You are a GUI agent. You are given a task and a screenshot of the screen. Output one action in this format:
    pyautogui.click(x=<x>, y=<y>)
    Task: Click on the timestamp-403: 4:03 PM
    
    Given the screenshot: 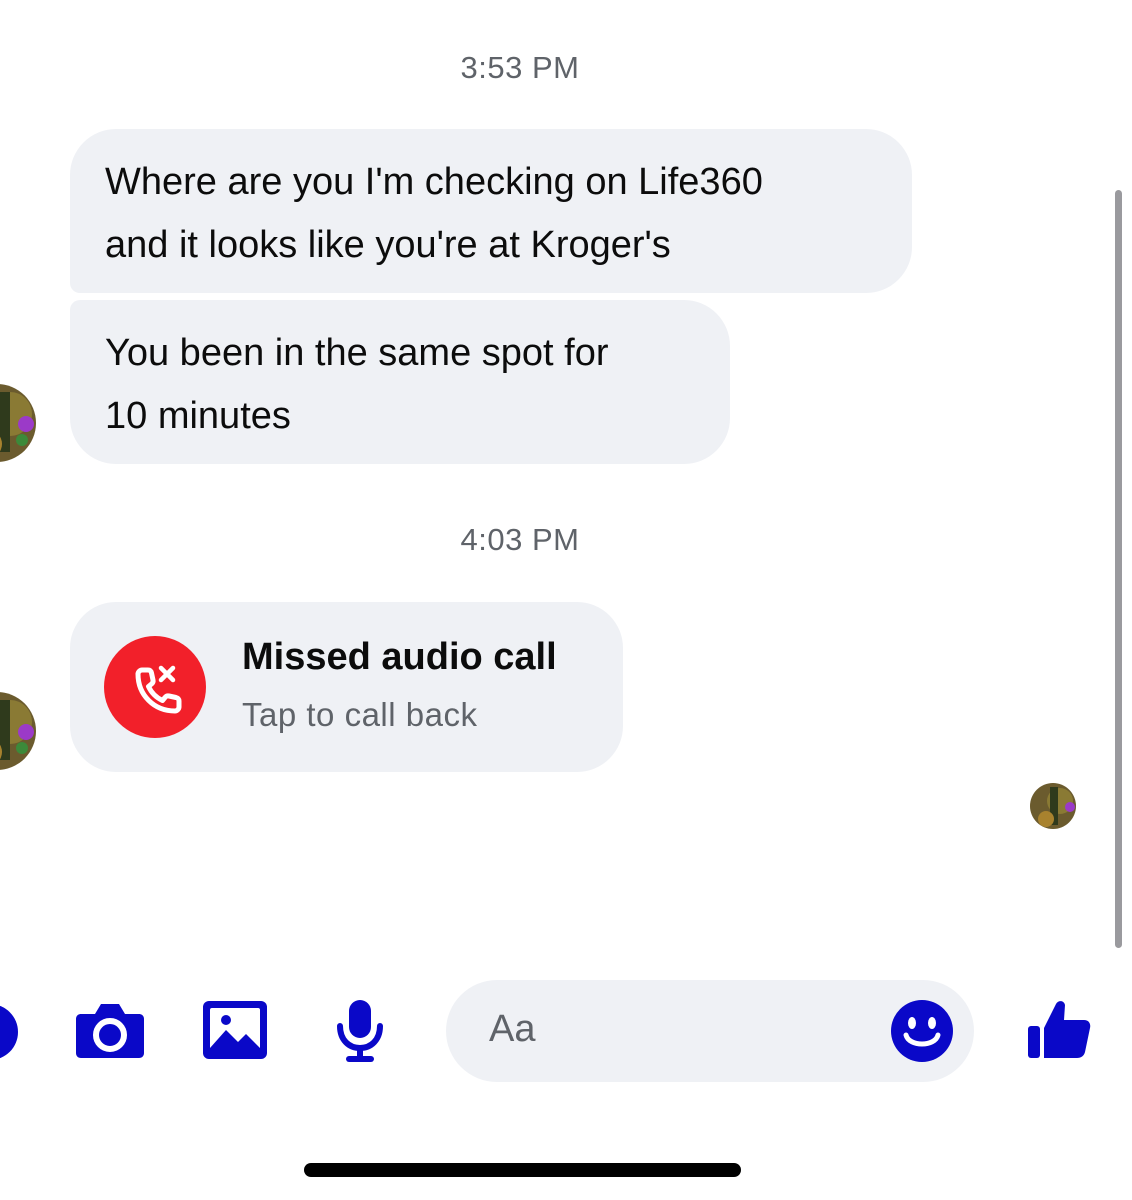 What is the action you would take?
    pyautogui.click(x=520, y=539)
    